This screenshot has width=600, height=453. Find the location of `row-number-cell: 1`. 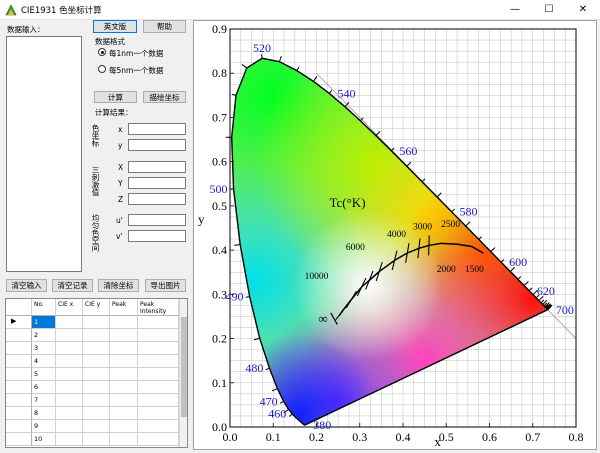

row-number-cell: 1 is located at coordinates (44, 322).